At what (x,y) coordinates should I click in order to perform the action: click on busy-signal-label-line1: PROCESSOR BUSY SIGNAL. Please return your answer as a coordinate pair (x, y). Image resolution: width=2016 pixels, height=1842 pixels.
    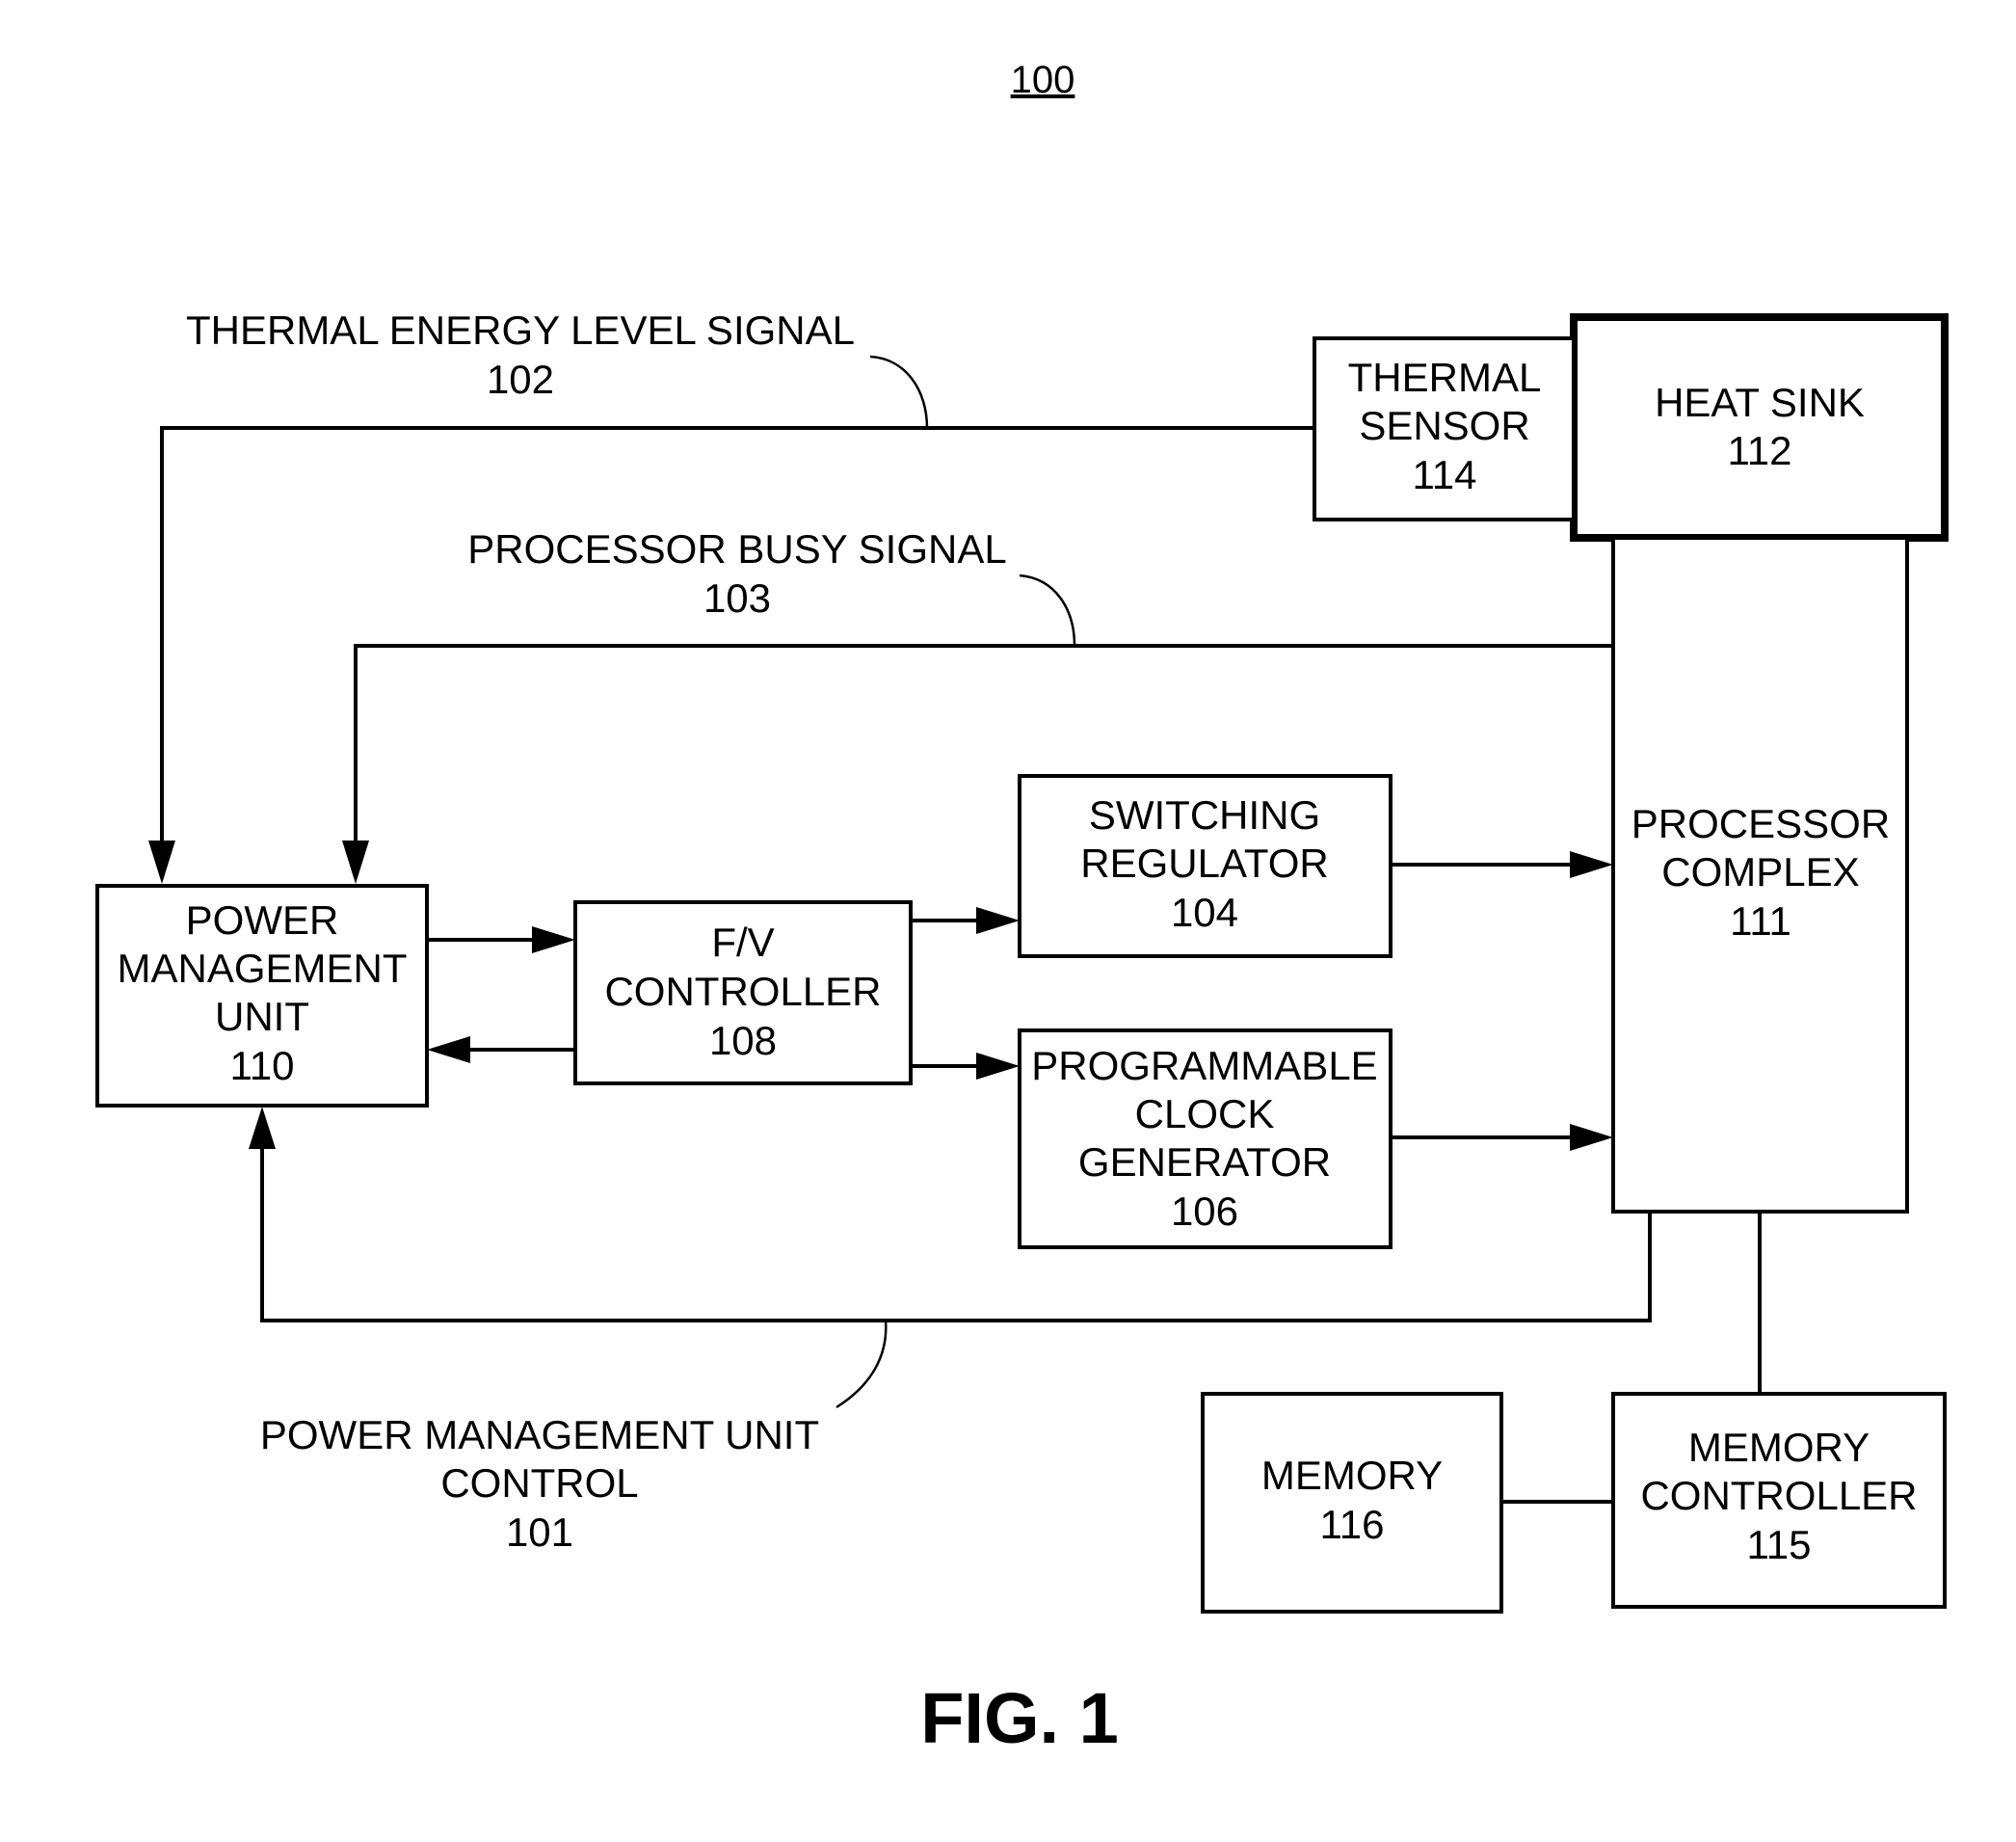
    Looking at the image, I should click on (736, 549).